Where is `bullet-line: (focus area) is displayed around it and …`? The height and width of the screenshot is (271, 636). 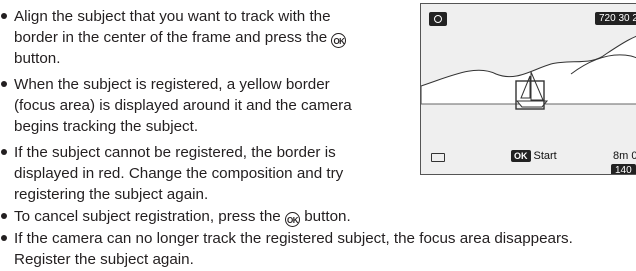 bullet-line: (focus area) is displayed around it and … is located at coordinates (183, 105).